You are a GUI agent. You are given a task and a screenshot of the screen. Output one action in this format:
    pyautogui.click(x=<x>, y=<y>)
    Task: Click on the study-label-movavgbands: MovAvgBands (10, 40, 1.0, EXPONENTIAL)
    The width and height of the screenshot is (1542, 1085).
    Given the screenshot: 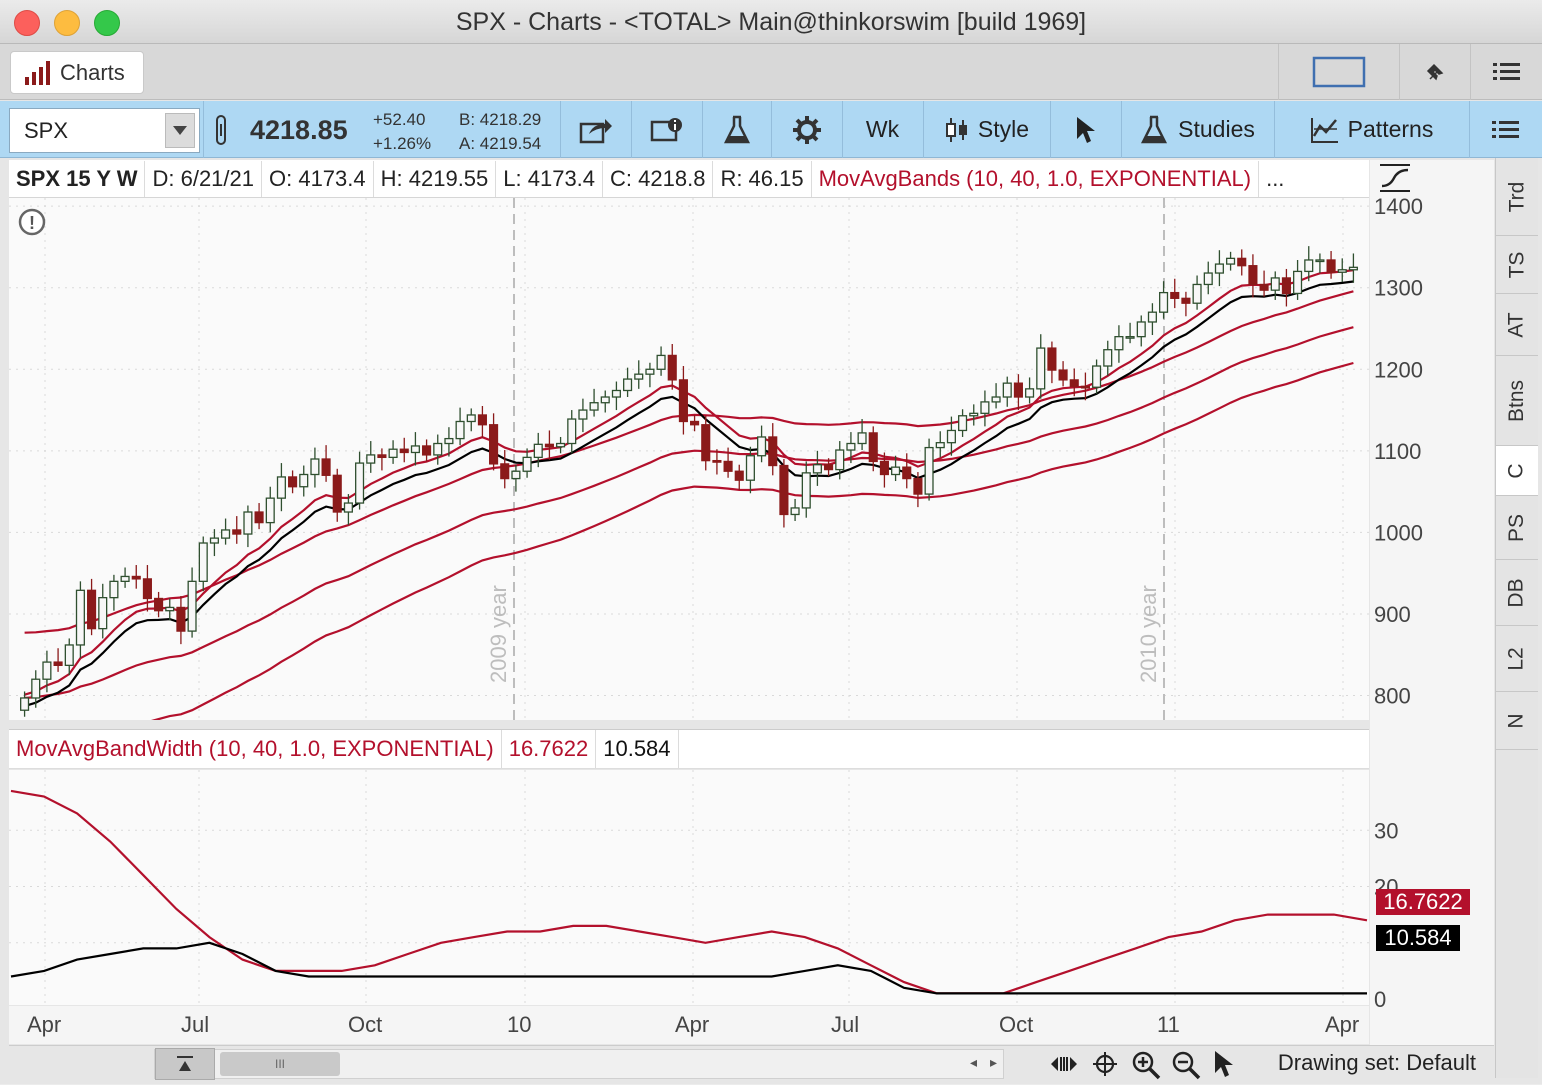 What is the action you would take?
    pyautogui.click(x=1036, y=178)
    